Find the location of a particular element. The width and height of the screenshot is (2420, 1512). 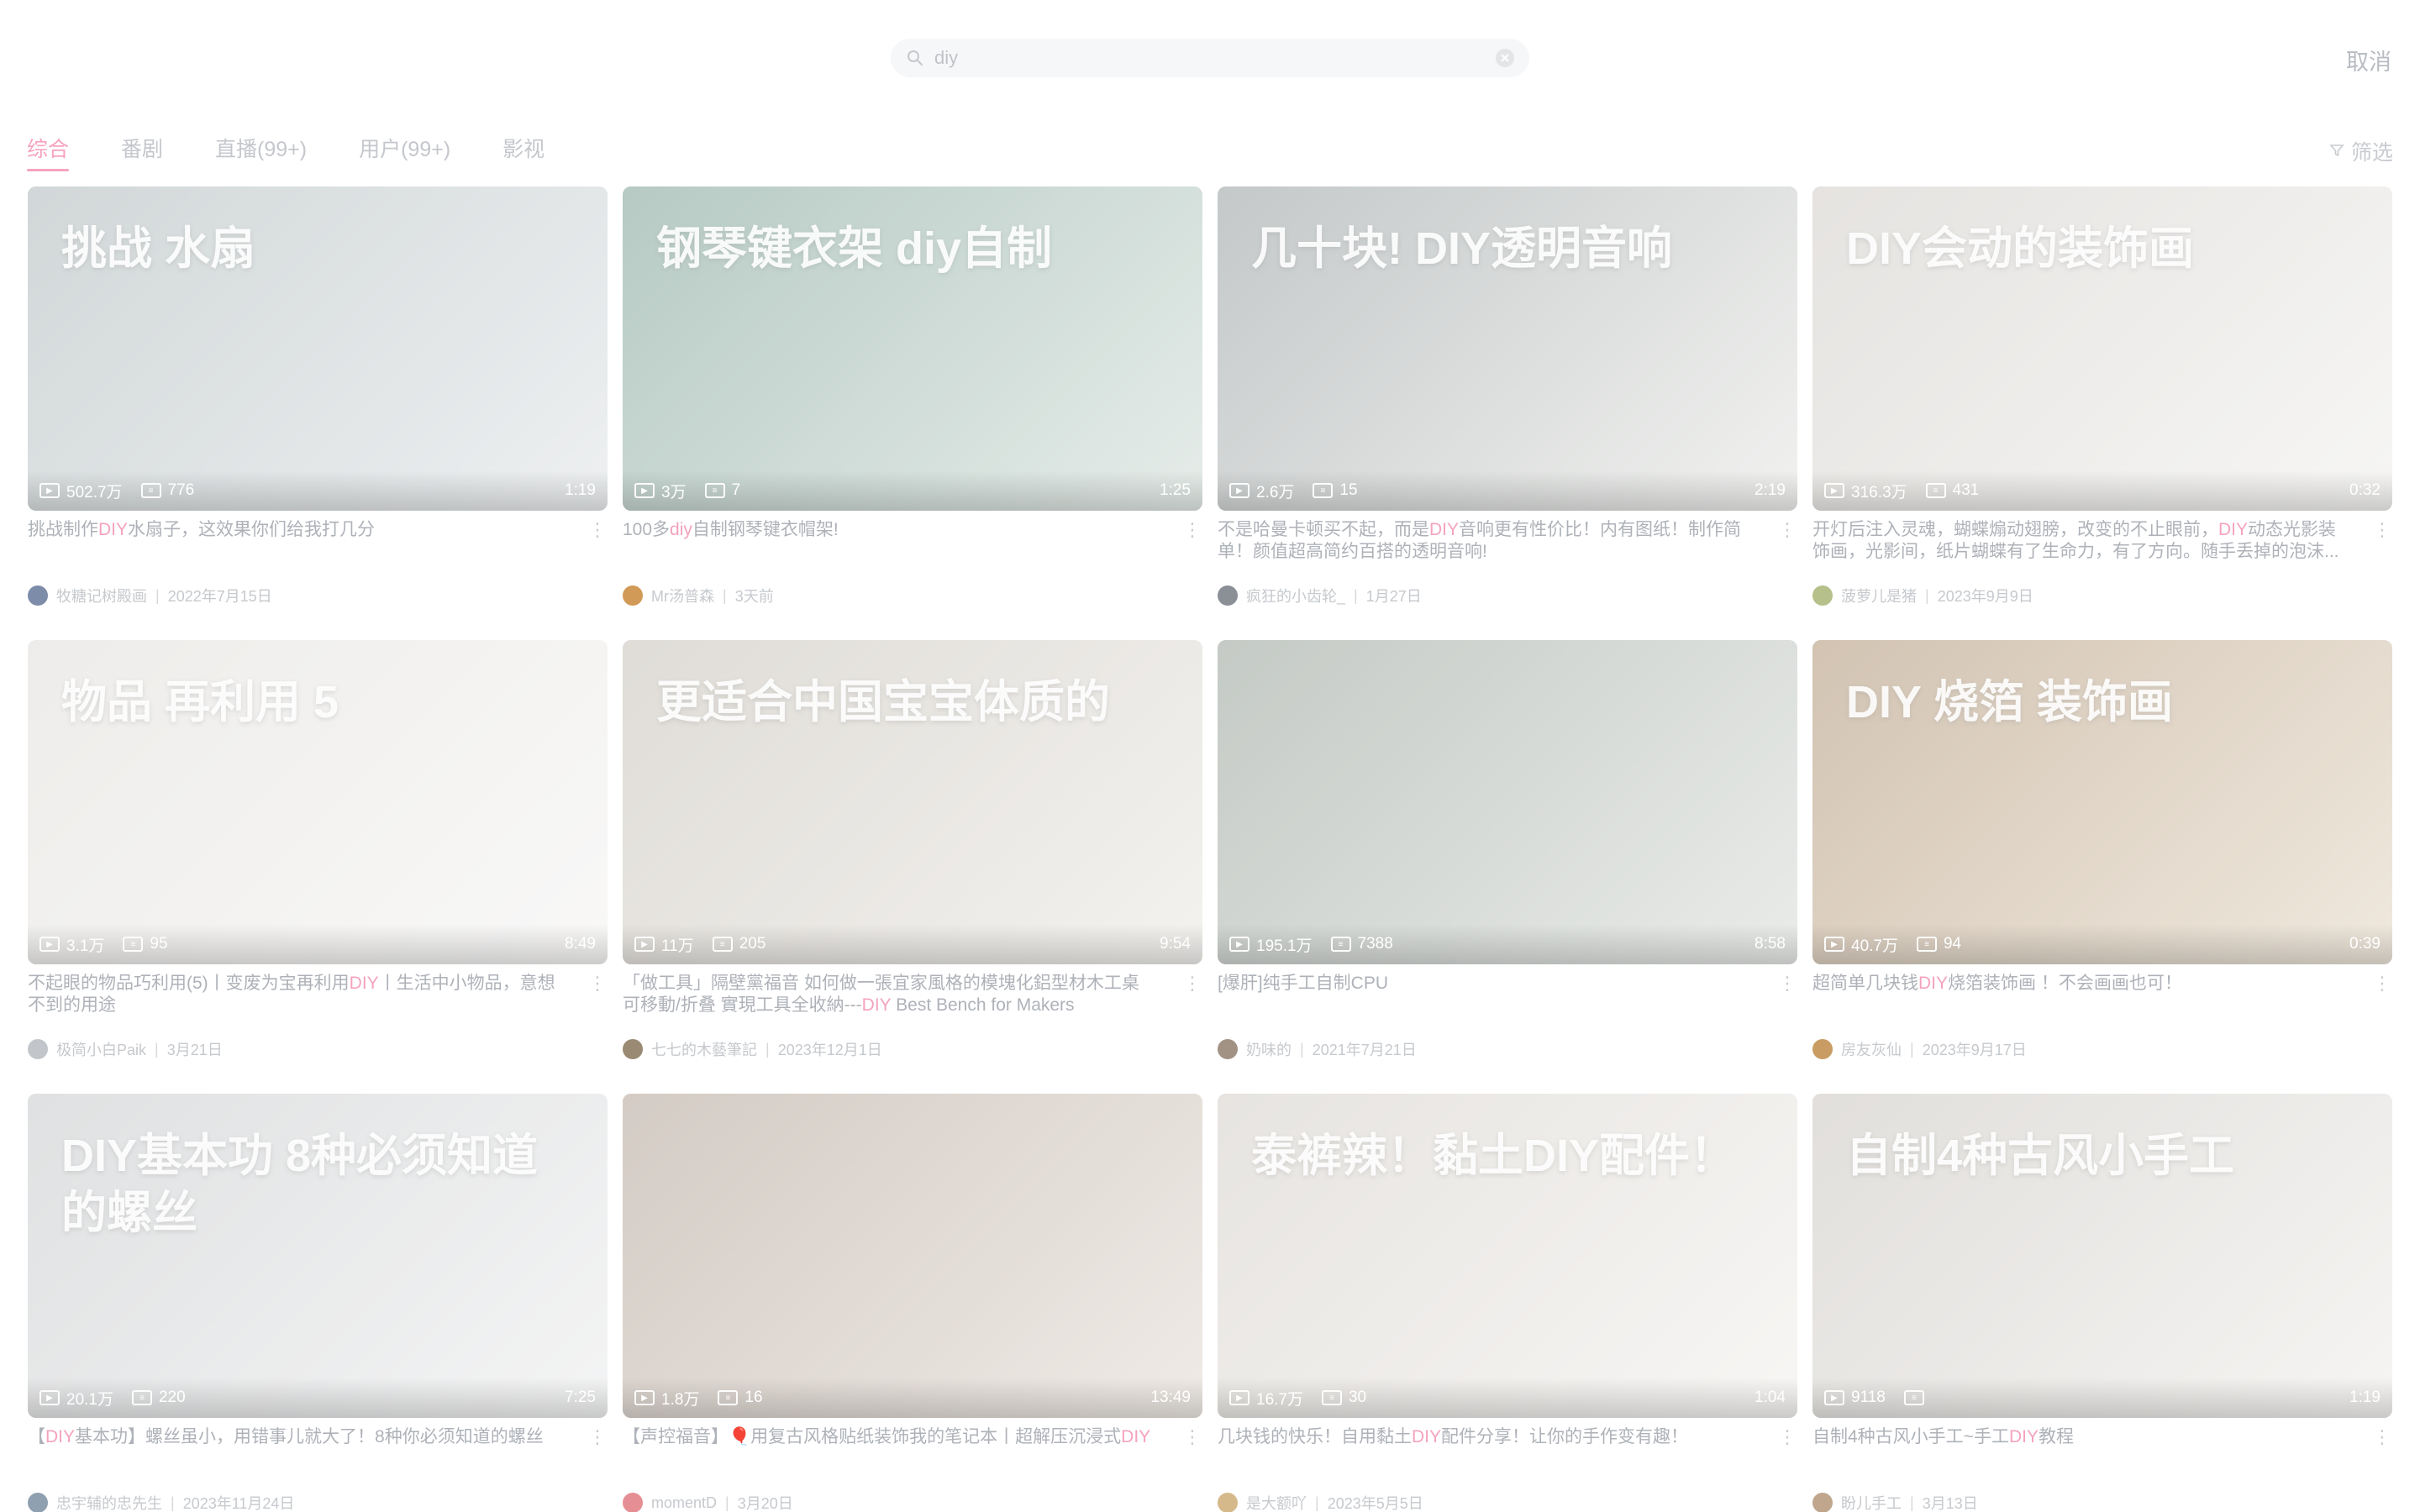

video-title: 【DIY基本功】螺丝虽小，用错事儿就大了！8种你必须知道的螺丝 is located at coordinates (297, 1448).